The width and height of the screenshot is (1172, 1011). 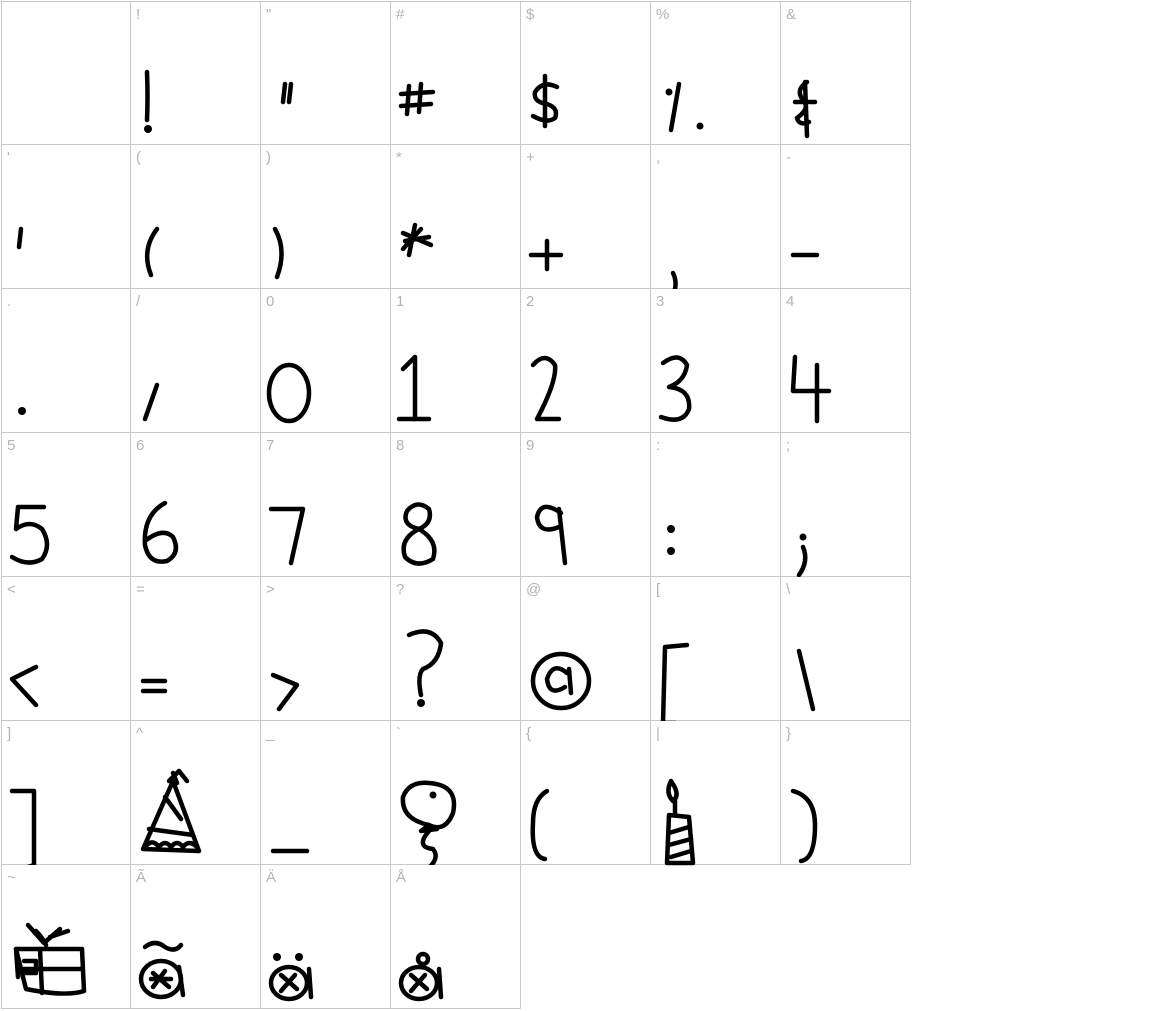 What do you see at coordinates (291, 977) in the screenshot?
I see `a-dieresis-glyph-icon` at bounding box center [291, 977].